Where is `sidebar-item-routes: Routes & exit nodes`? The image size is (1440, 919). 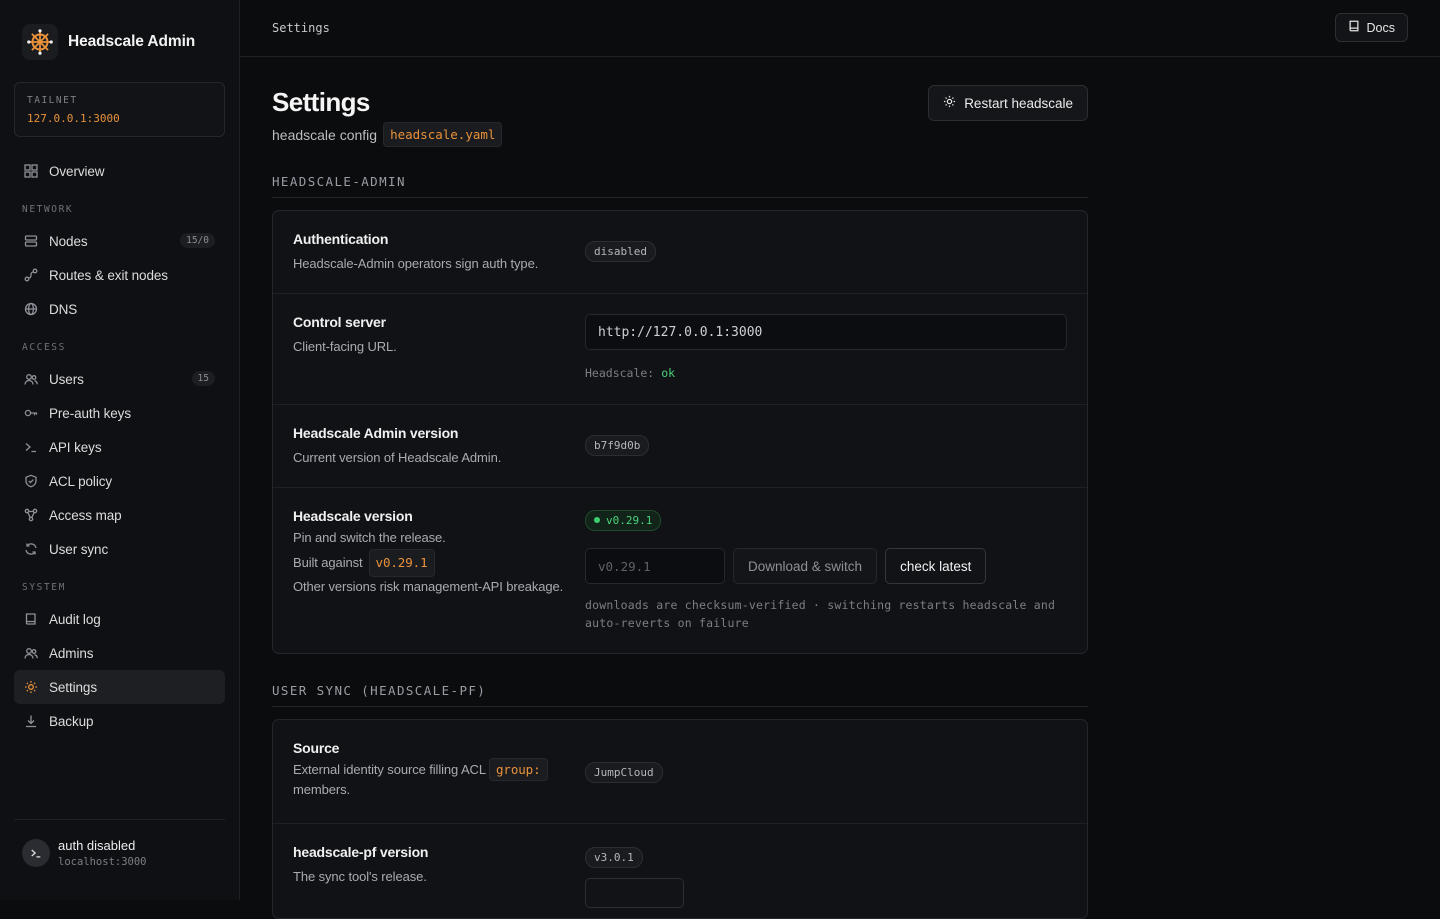
sidebar-item-routes: Routes & exit nodes is located at coordinates (119, 275).